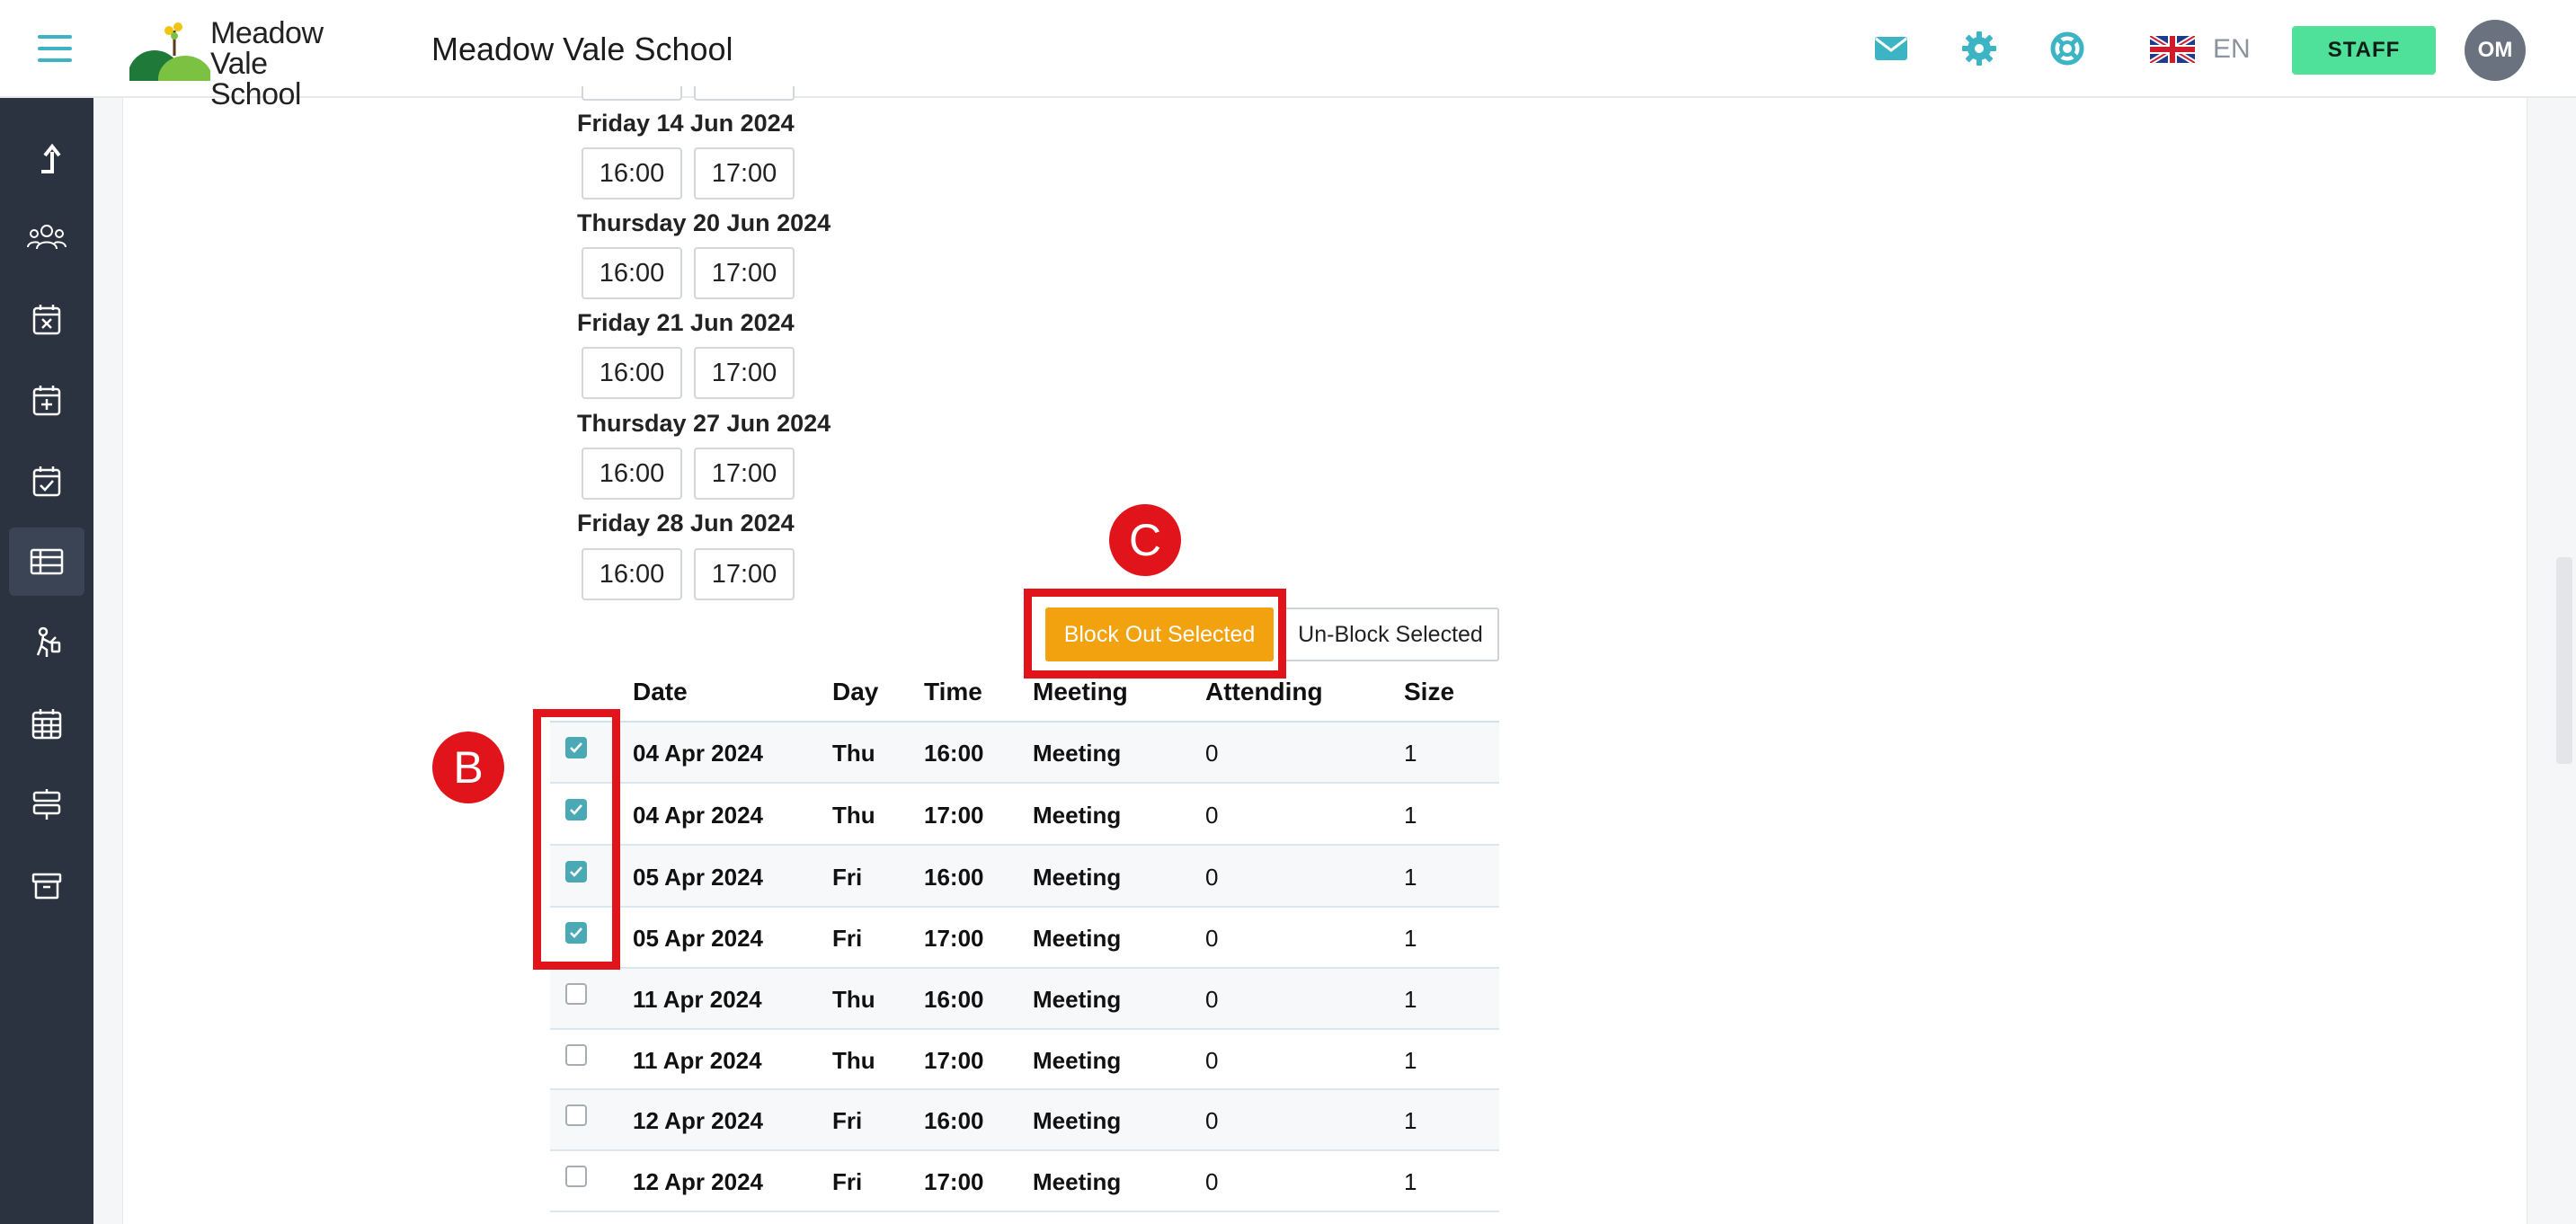 The width and height of the screenshot is (2576, 1224). I want to click on table-row: 05 Apr 2024 Fri 16:00 Meeting 0 1, so click(1024, 877).